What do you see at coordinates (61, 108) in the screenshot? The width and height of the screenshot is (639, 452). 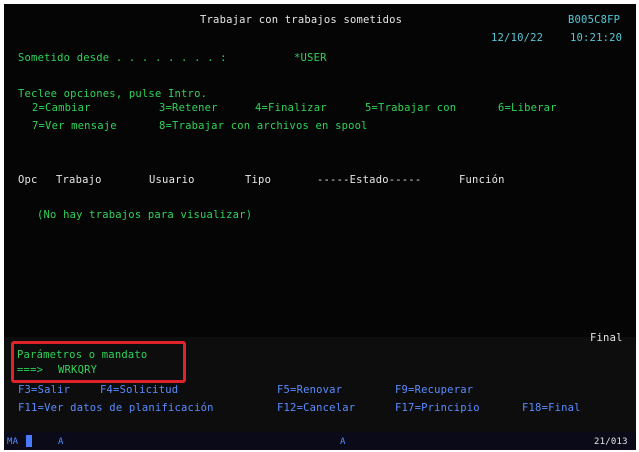 I see `option-change: 2=Cambiar` at bounding box center [61, 108].